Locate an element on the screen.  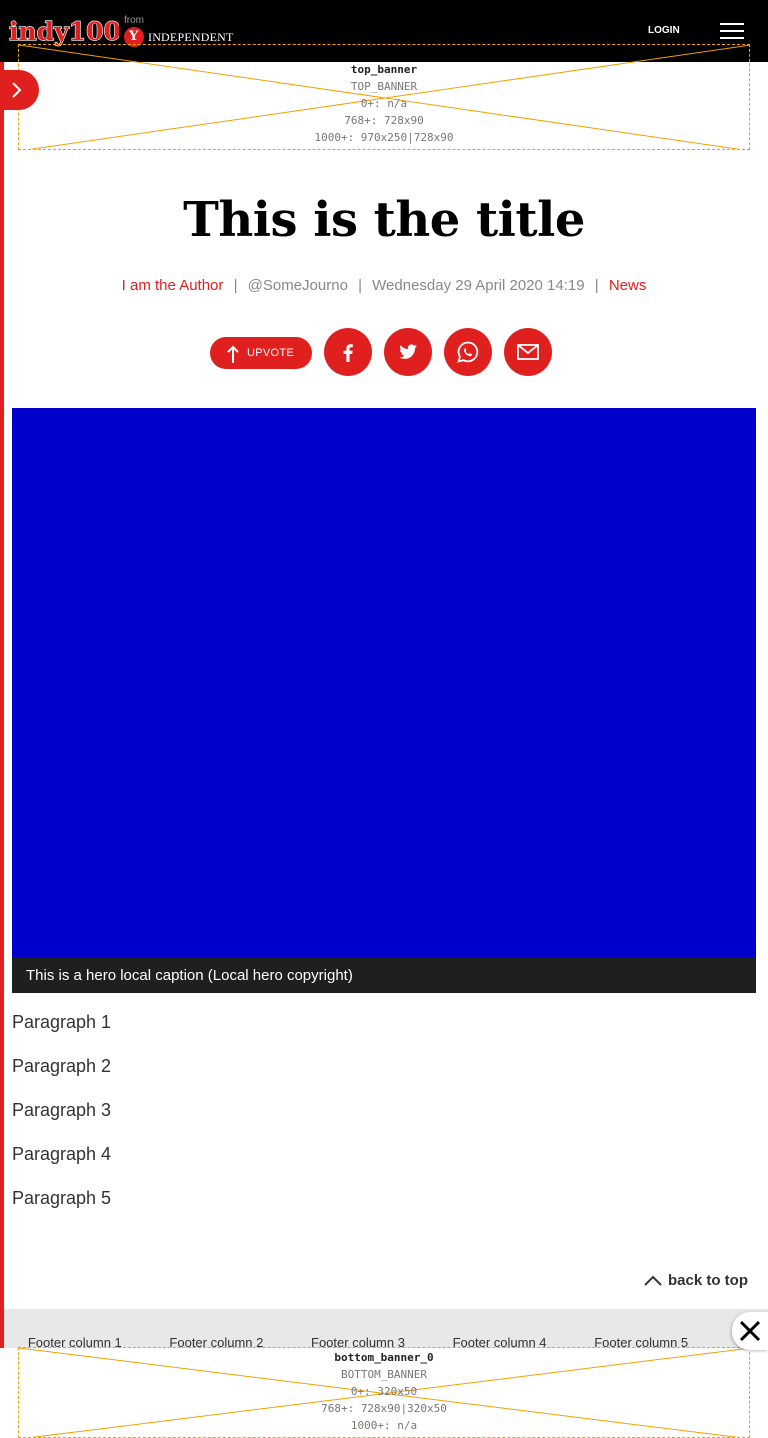
twitter-share-button is located at coordinates (408, 352).